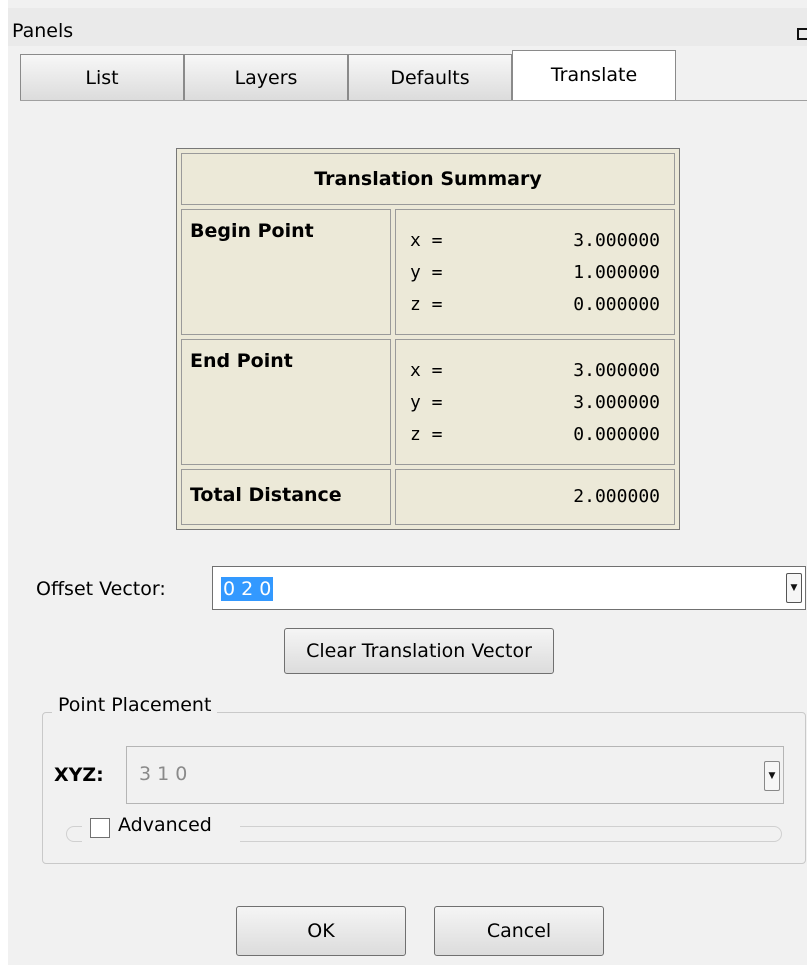 Image resolution: width=807 pixels, height=965 pixels. Describe the element at coordinates (286, 402) in the screenshot. I see `end-point-label-cell: End Point` at that location.